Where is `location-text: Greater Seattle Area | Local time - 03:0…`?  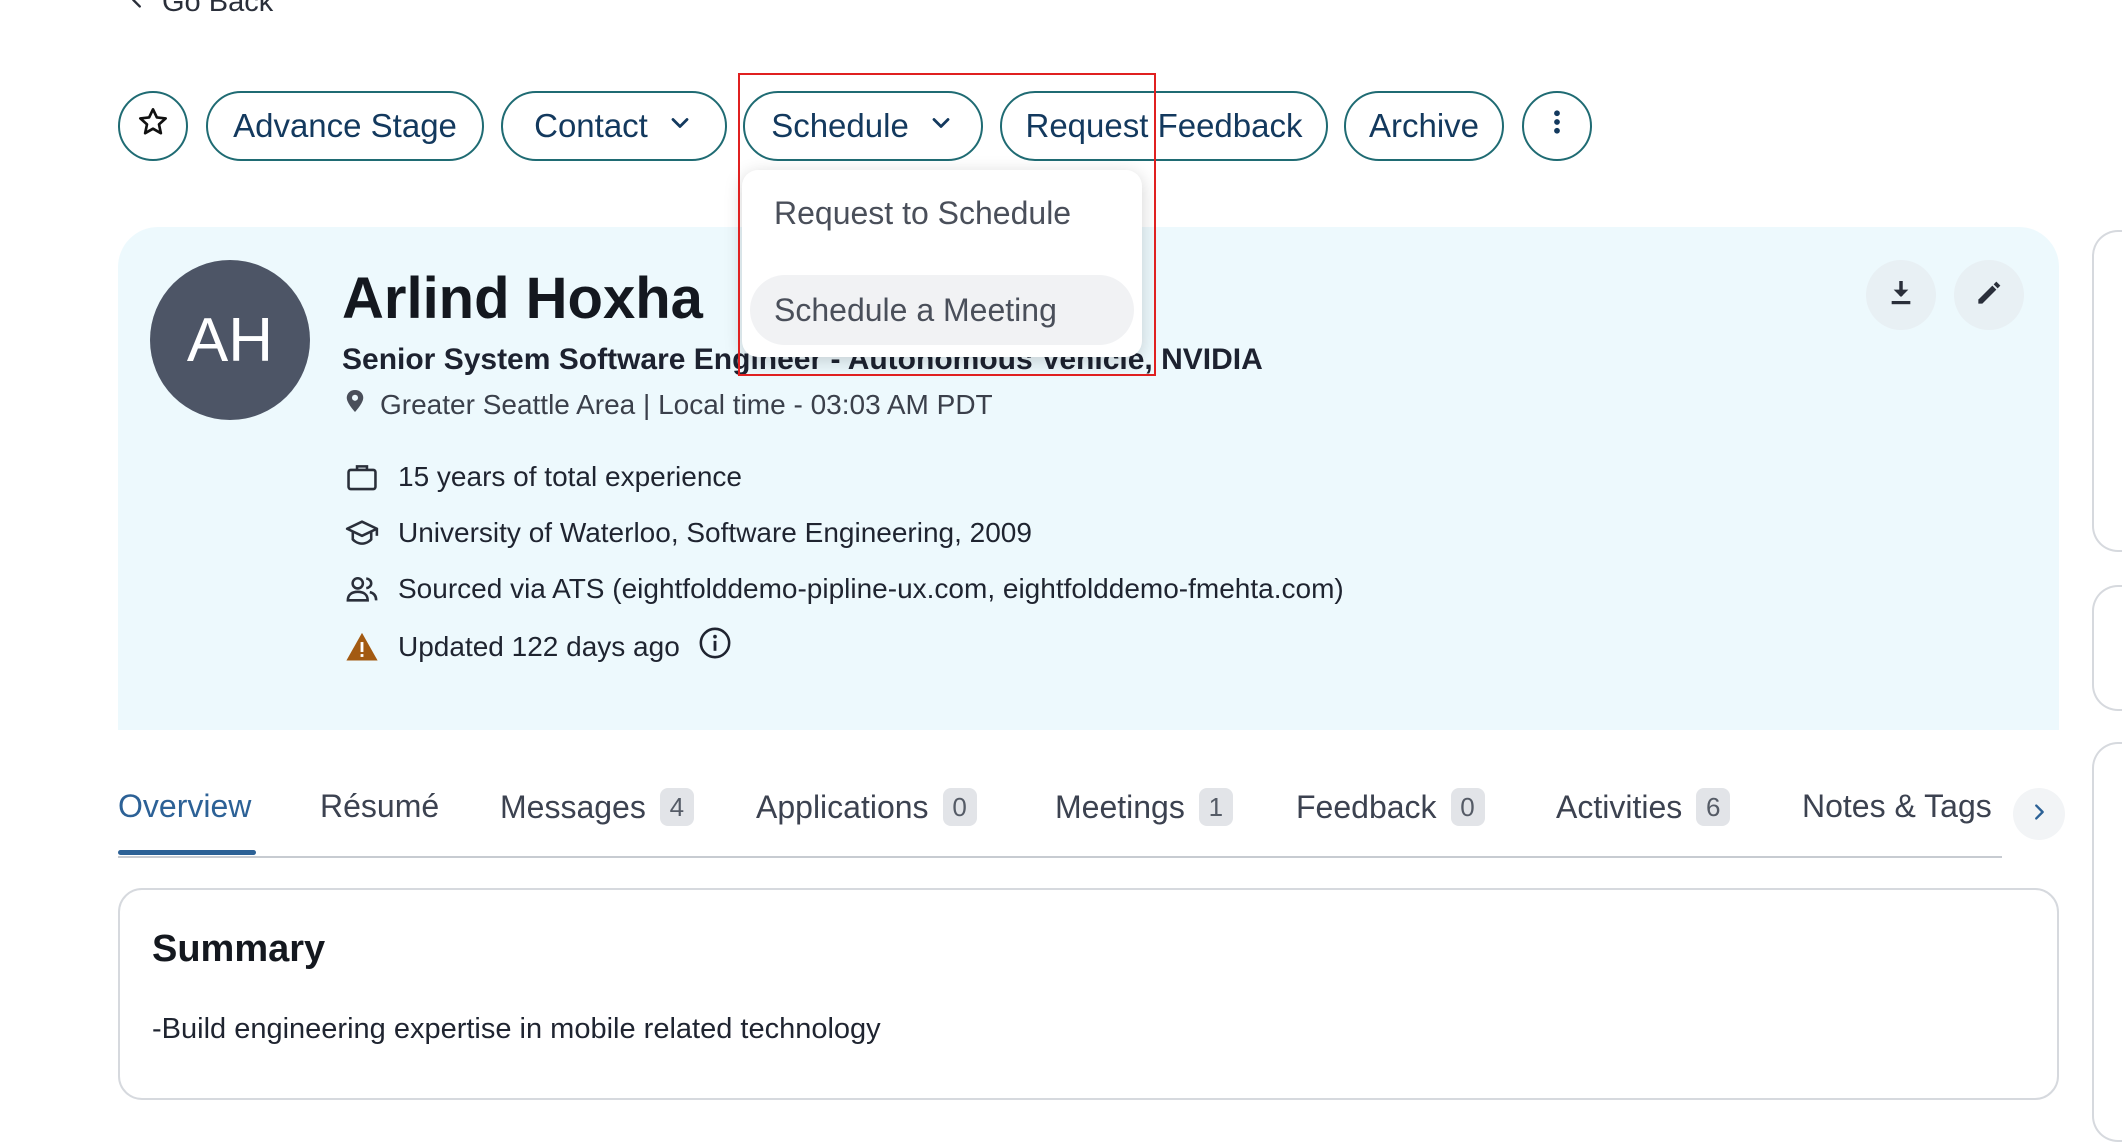
location-text: Greater Seattle Area | Local time - 03:0… is located at coordinates (686, 404).